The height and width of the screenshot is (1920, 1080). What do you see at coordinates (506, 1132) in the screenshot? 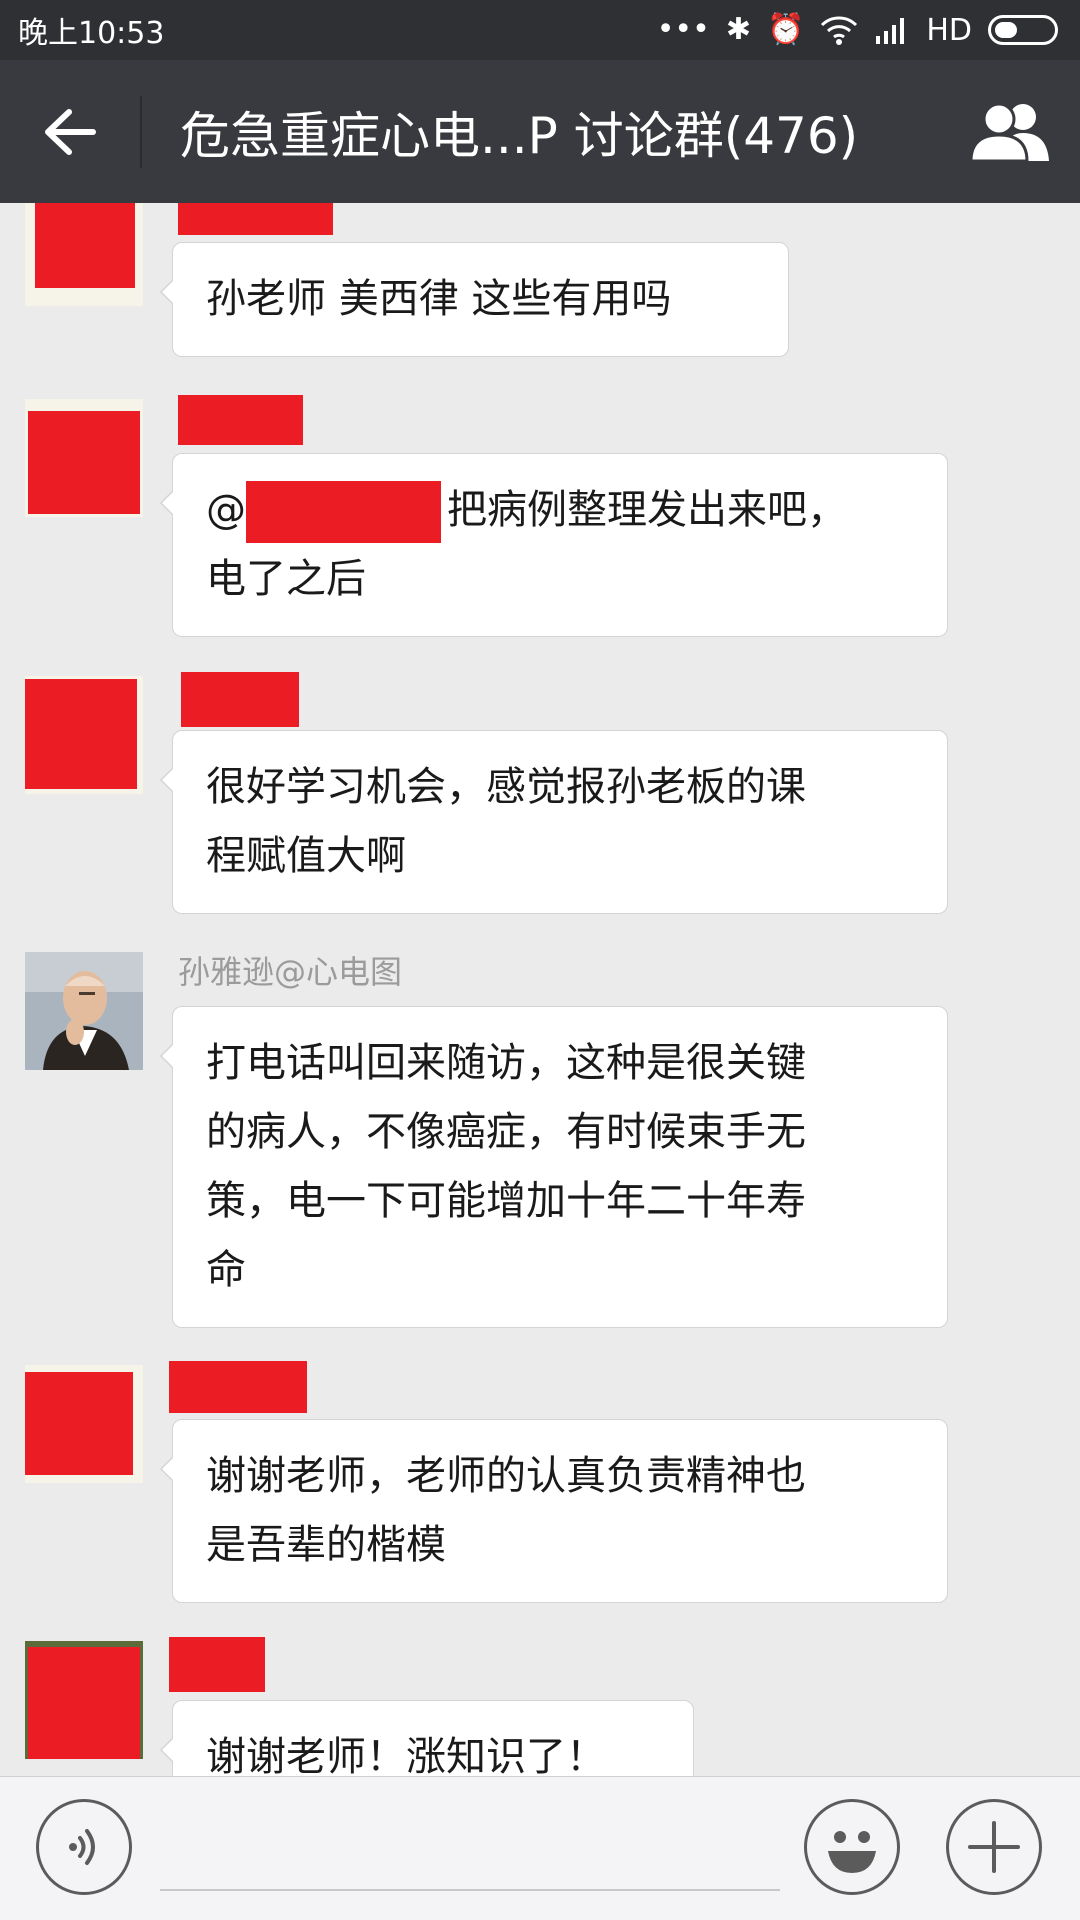
I see `message-text-line2: 的病人，不像癌症，有时候束手无` at bounding box center [506, 1132].